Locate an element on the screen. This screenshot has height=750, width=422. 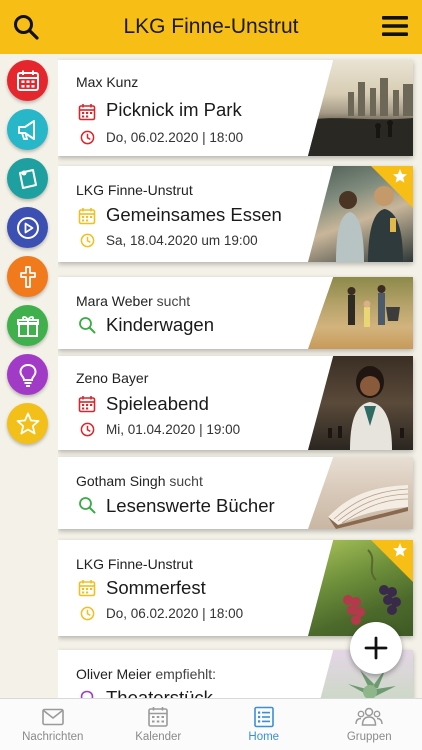
play-icon is located at coordinates (27, 227).